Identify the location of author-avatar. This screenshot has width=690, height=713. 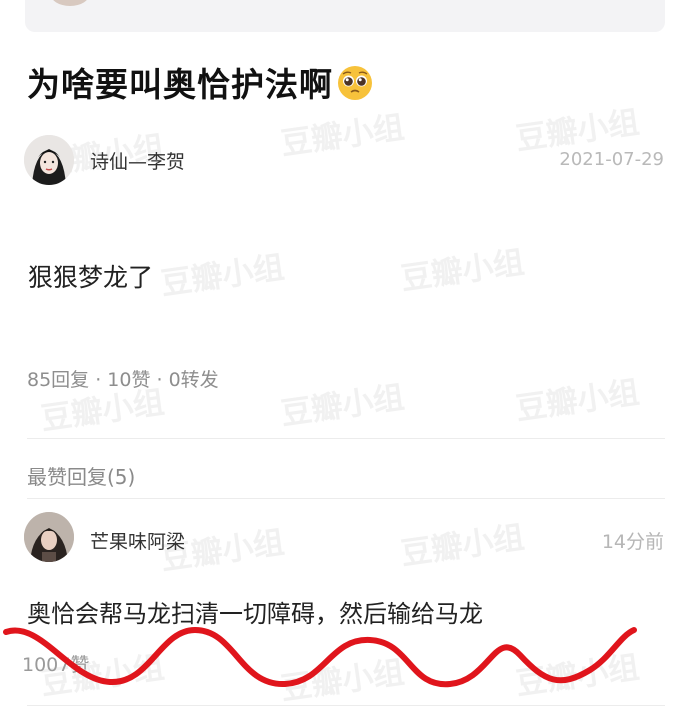
(49, 160).